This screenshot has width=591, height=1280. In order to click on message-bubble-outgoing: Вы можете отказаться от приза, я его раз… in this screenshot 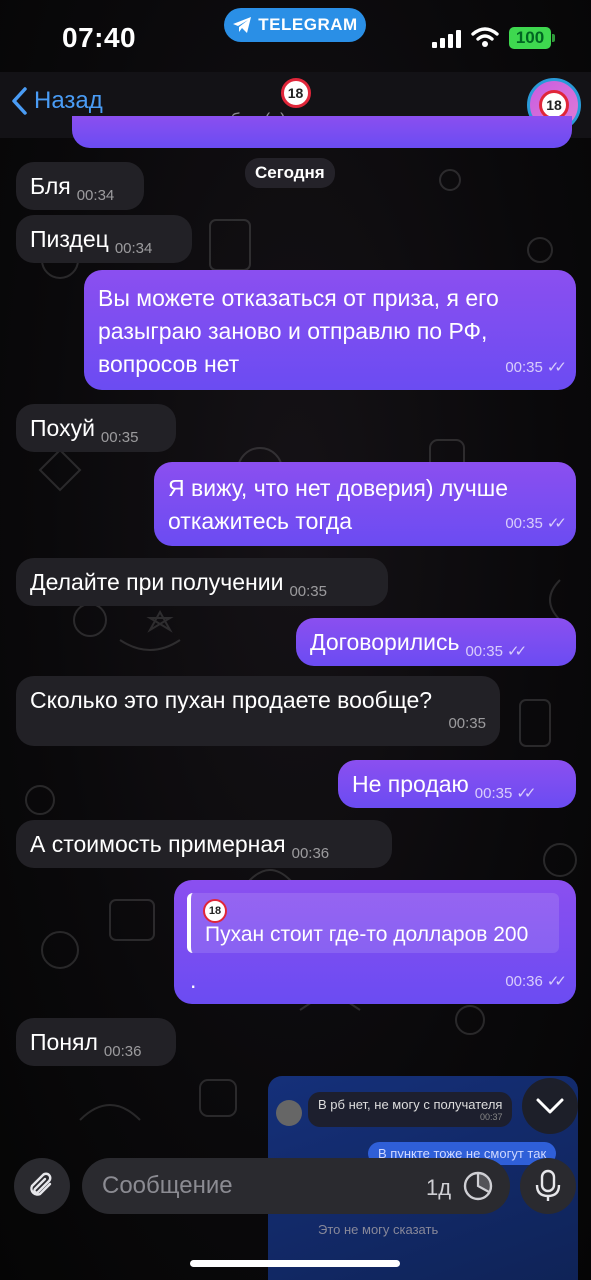, I will do `click(330, 330)`.